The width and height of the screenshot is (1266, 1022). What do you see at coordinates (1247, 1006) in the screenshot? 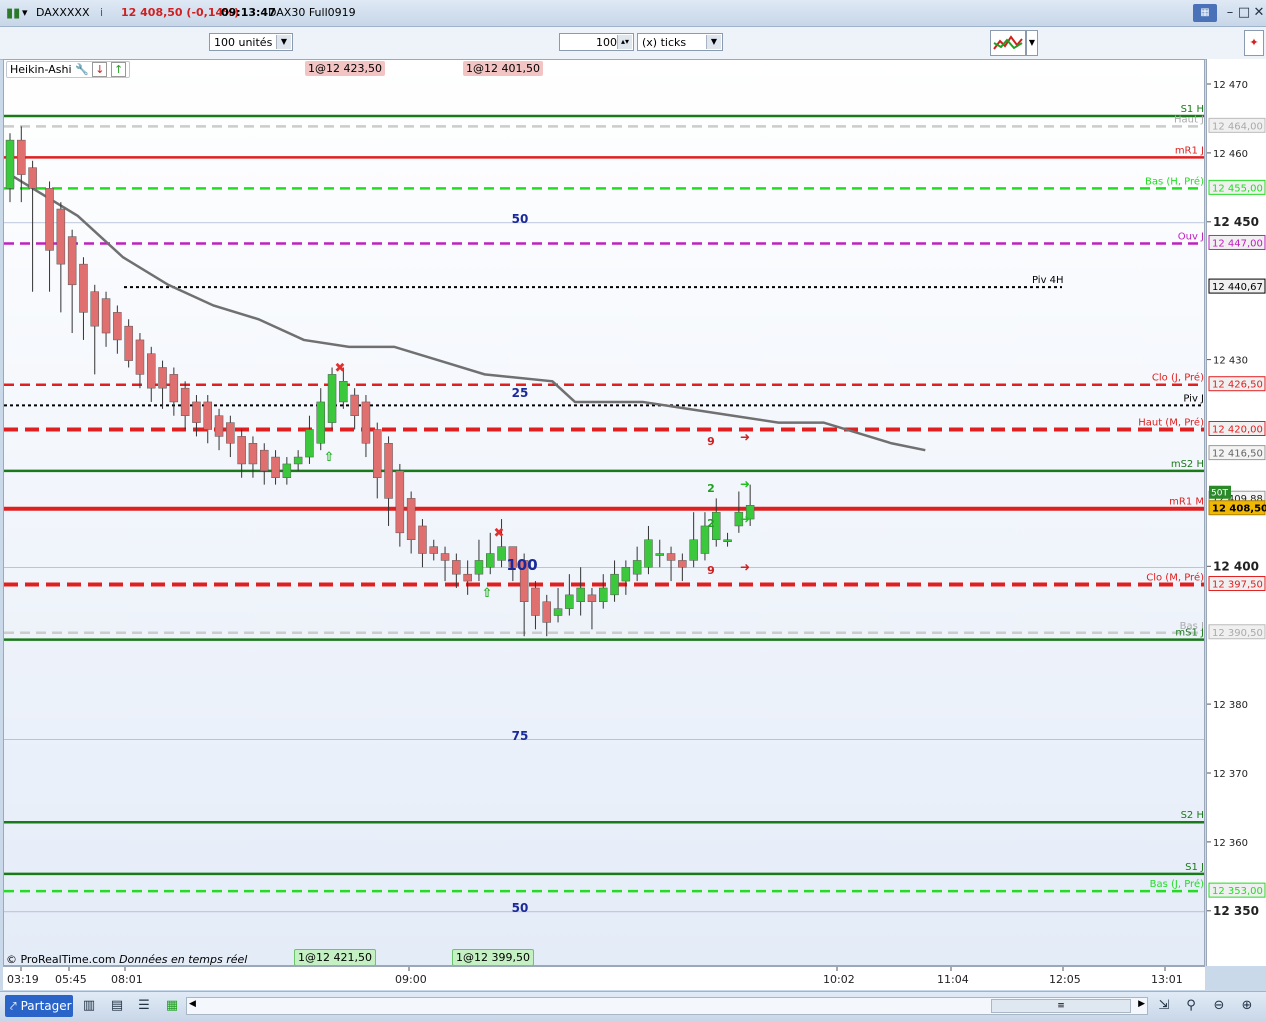
I see `zoom-in-icon: ⊕` at bounding box center [1247, 1006].